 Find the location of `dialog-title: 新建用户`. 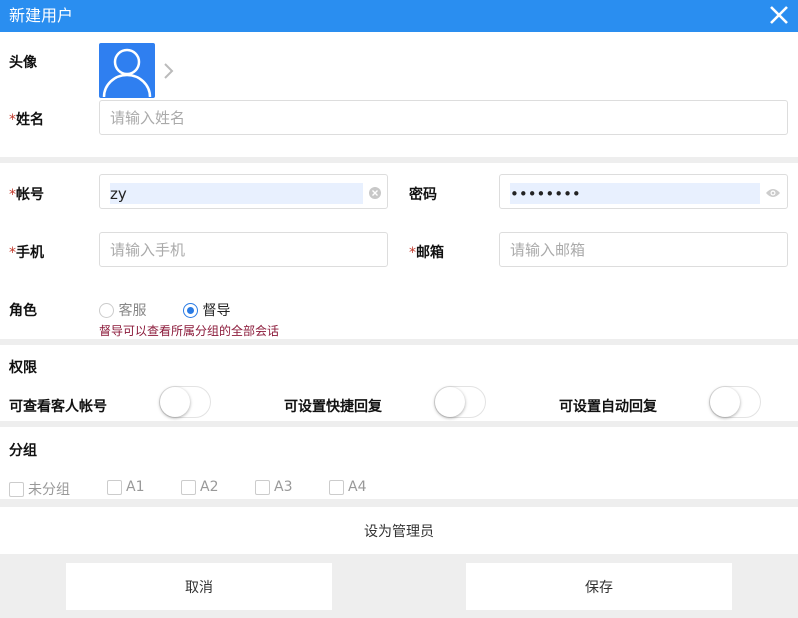

dialog-title: 新建用户 is located at coordinates (41, 15).